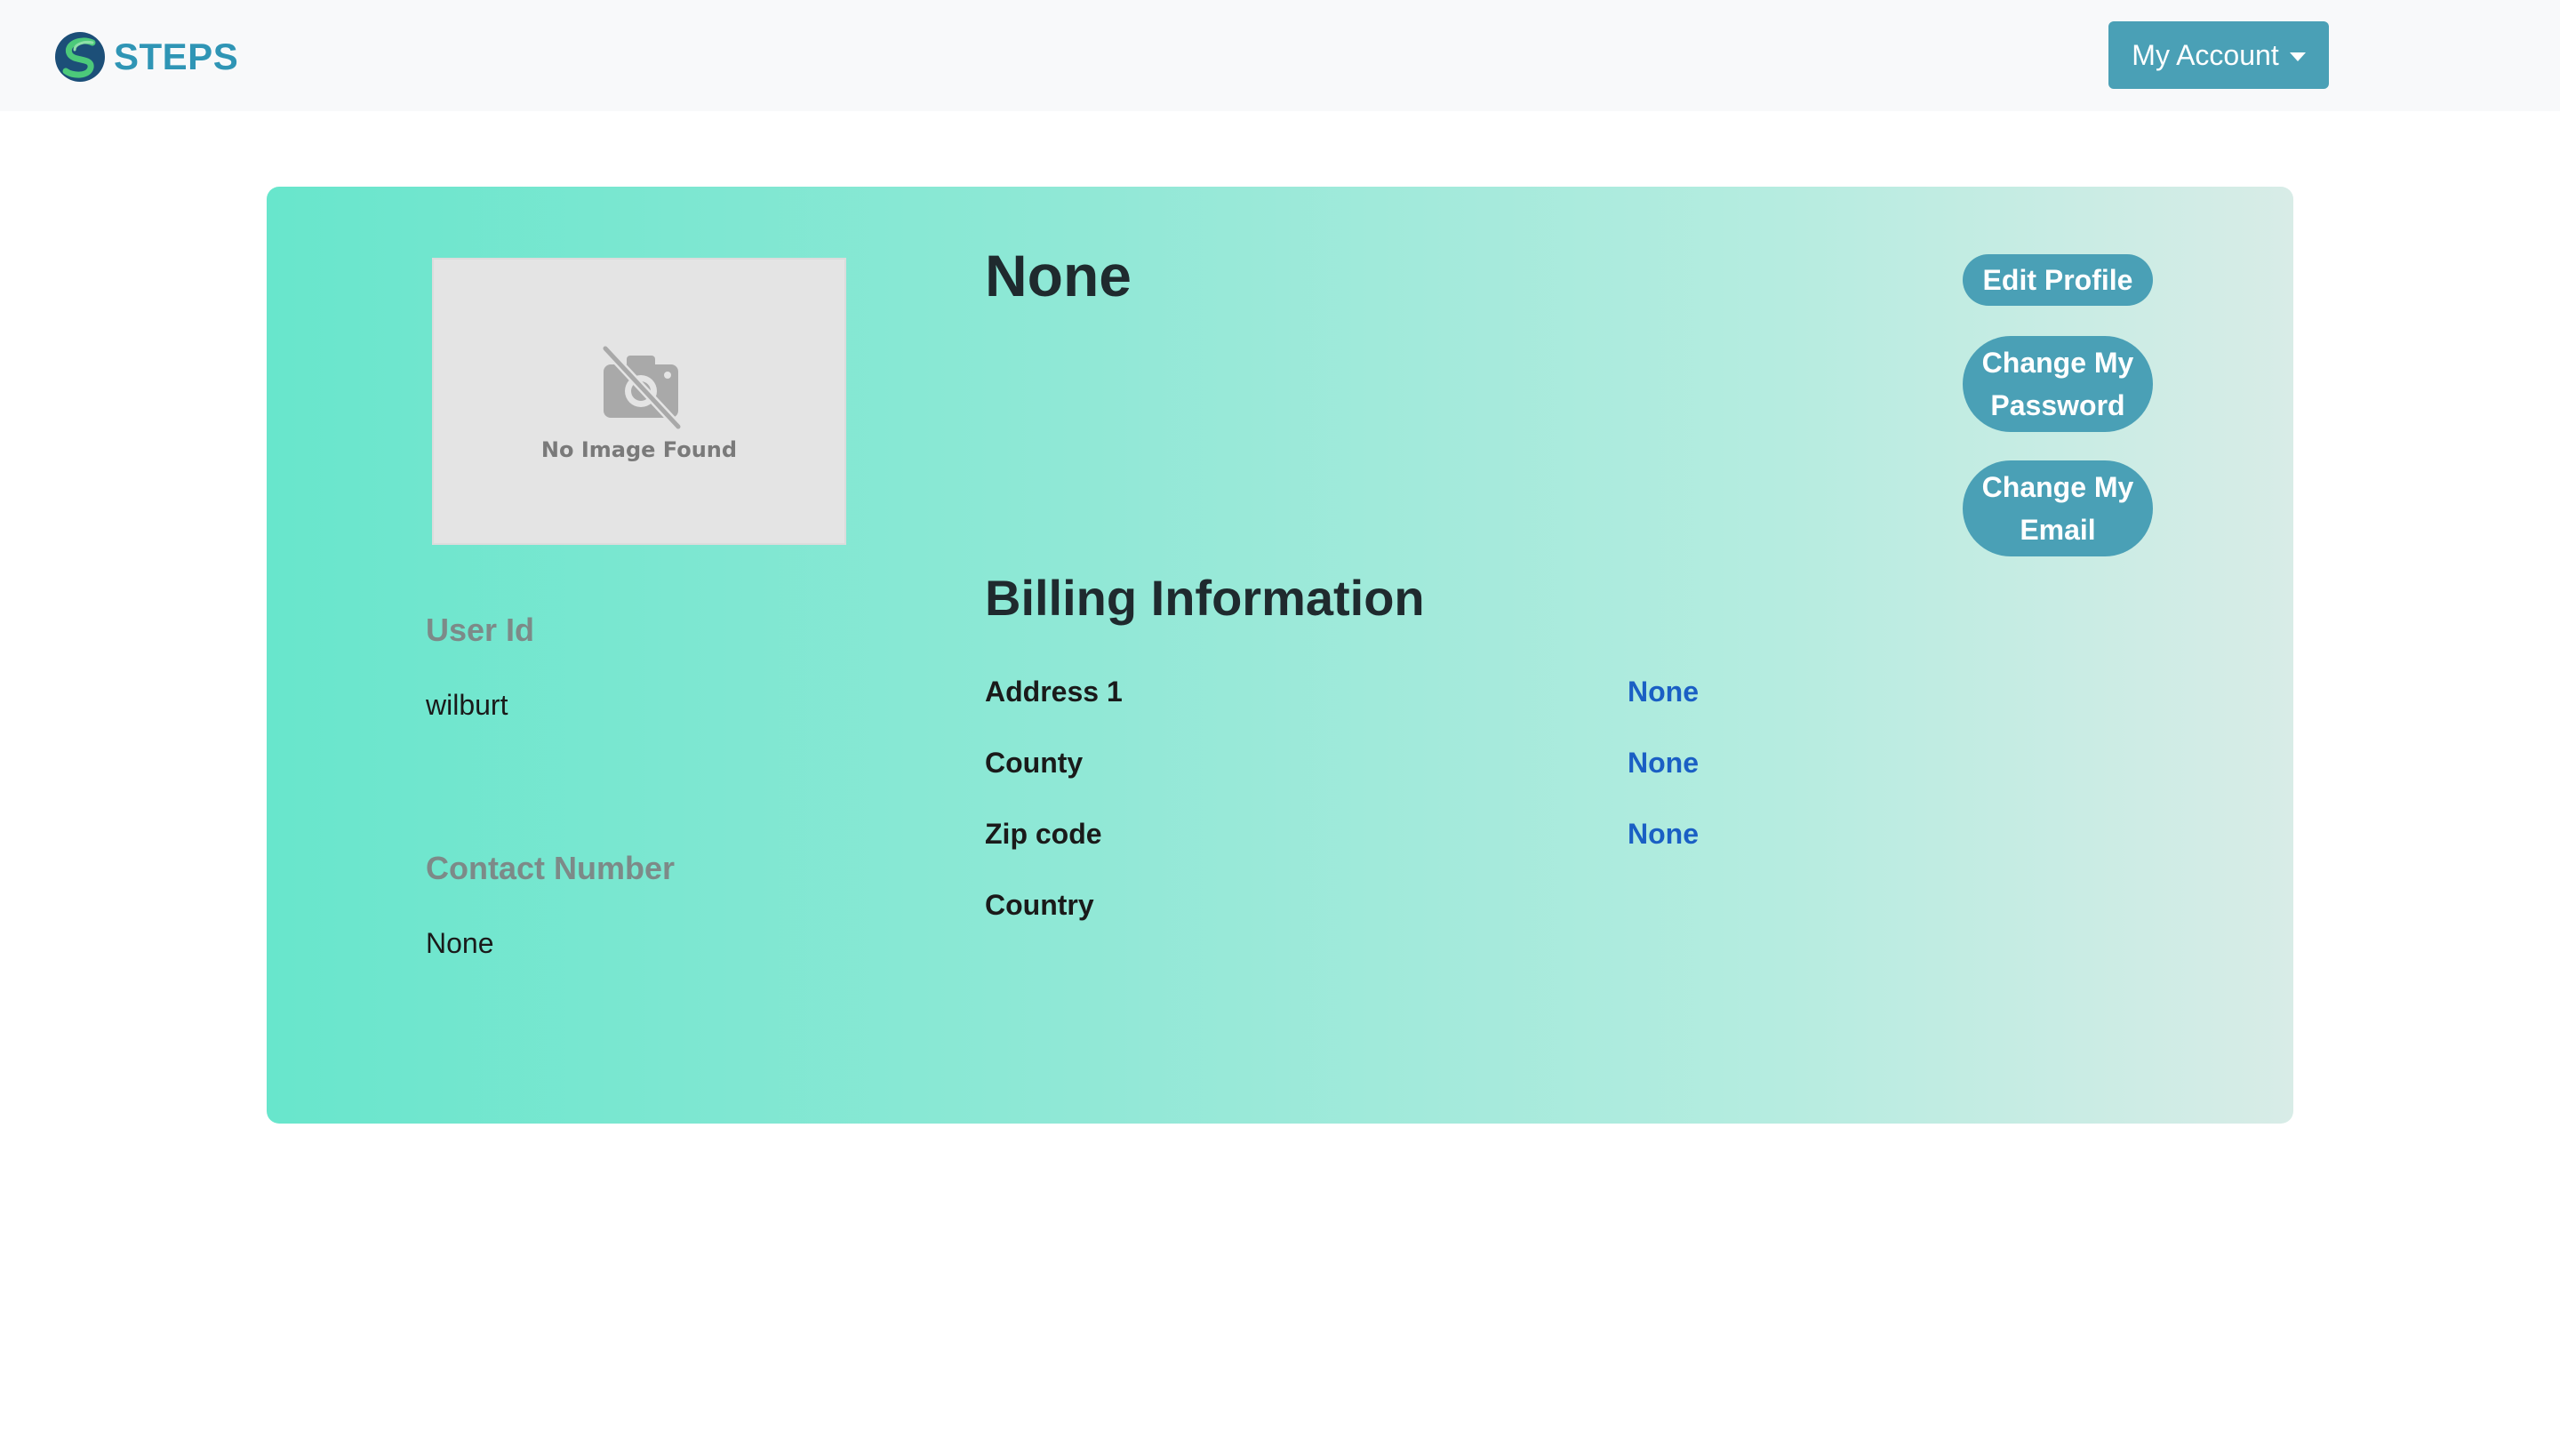  Describe the element at coordinates (80, 57) in the screenshot. I see `steps-logo-icon` at that location.